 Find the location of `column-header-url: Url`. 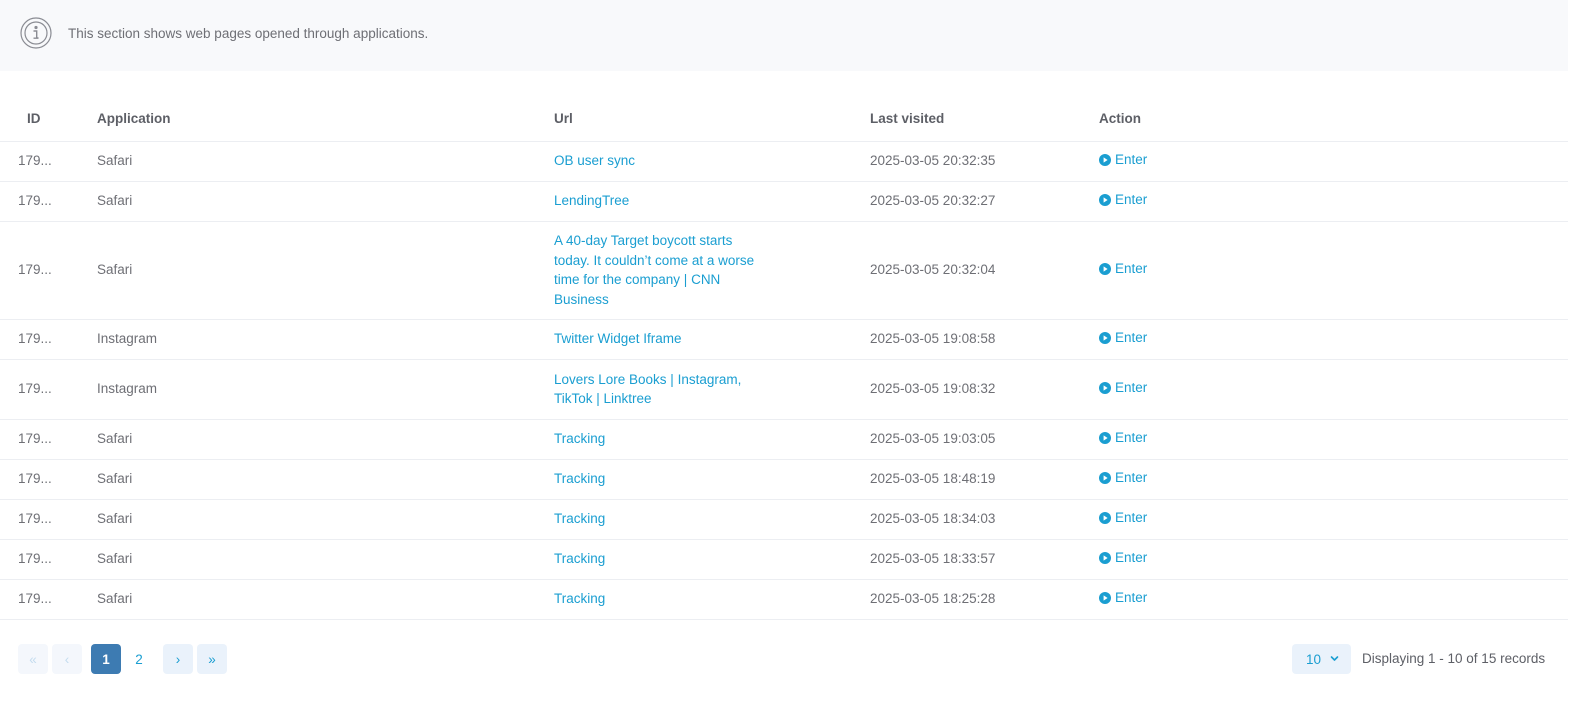

column-header-url: Url is located at coordinates (712, 119).